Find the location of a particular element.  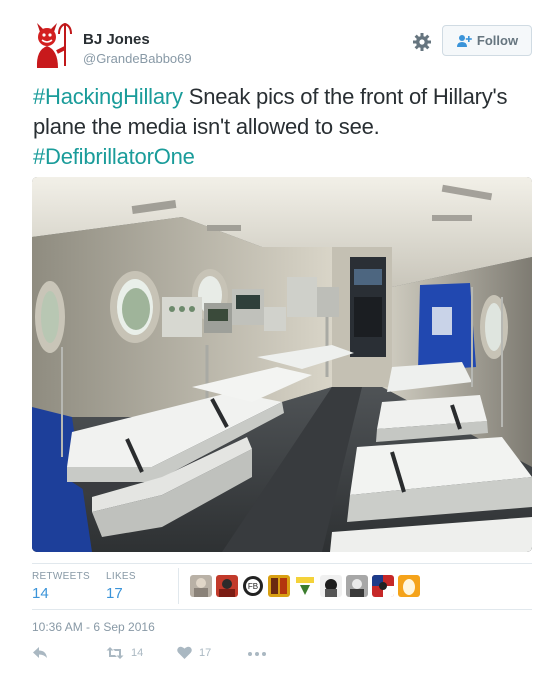

reply-button is located at coordinates (40, 653).